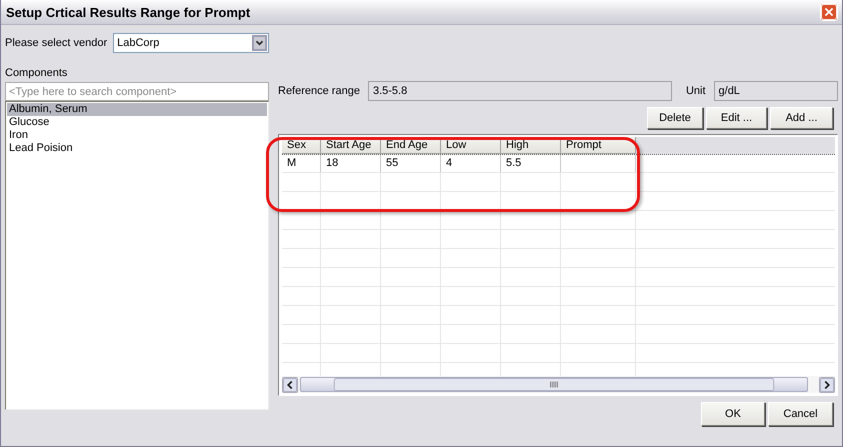 The width and height of the screenshot is (843, 447). What do you see at coordinates (137, 135) in the screenshot?
I see `component-item: Iron` at bounding box center [137, 135].